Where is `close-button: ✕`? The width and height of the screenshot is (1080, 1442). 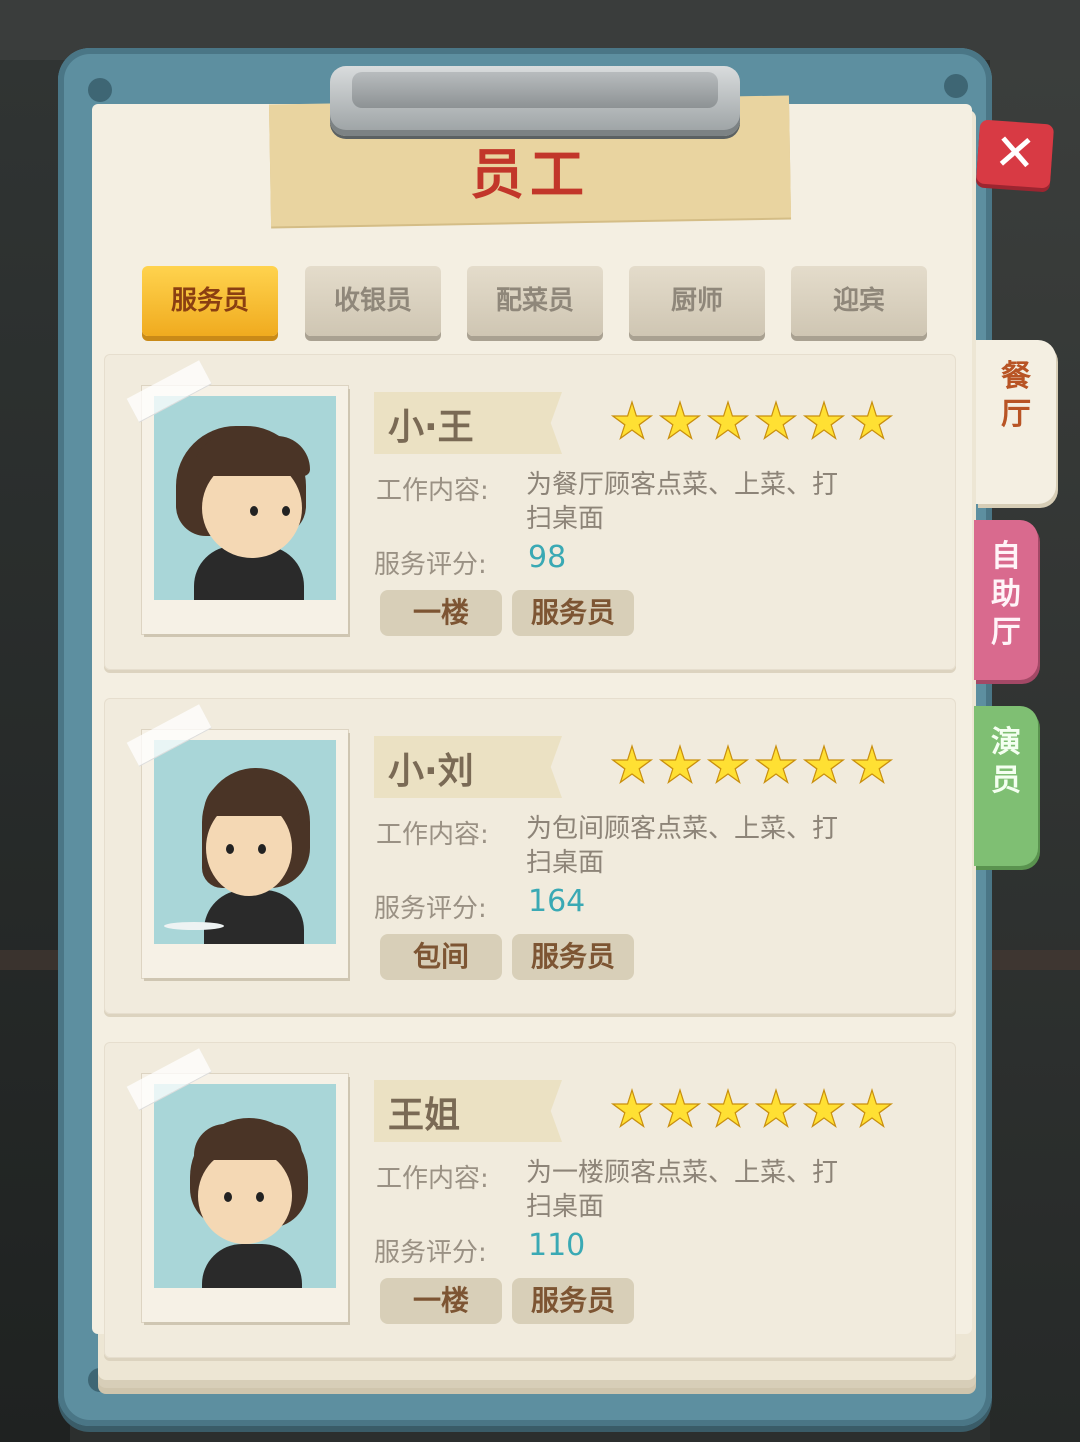 close-button: ✕ is located at coordinates (1015, 154).